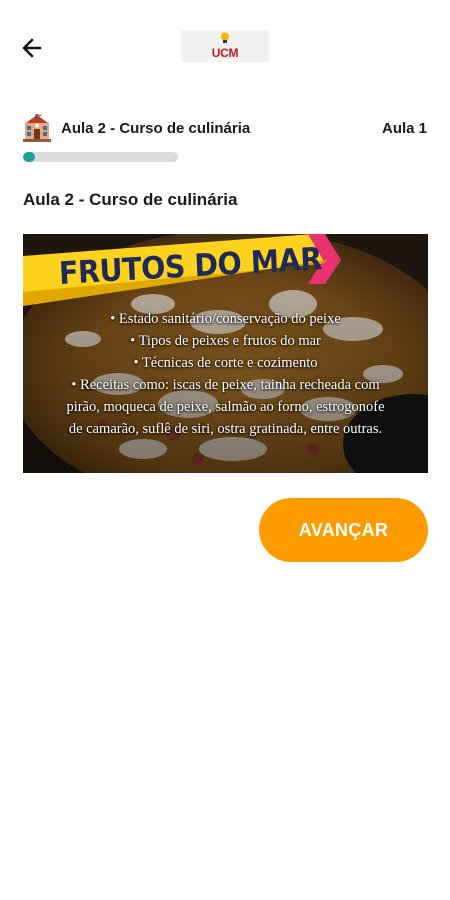 The height and width of the screenshot is (900, 450). What do you see at coordinates (225, 37) in the screenshot?
I see `lightbulb-icon` at bounding box center [225, 37].